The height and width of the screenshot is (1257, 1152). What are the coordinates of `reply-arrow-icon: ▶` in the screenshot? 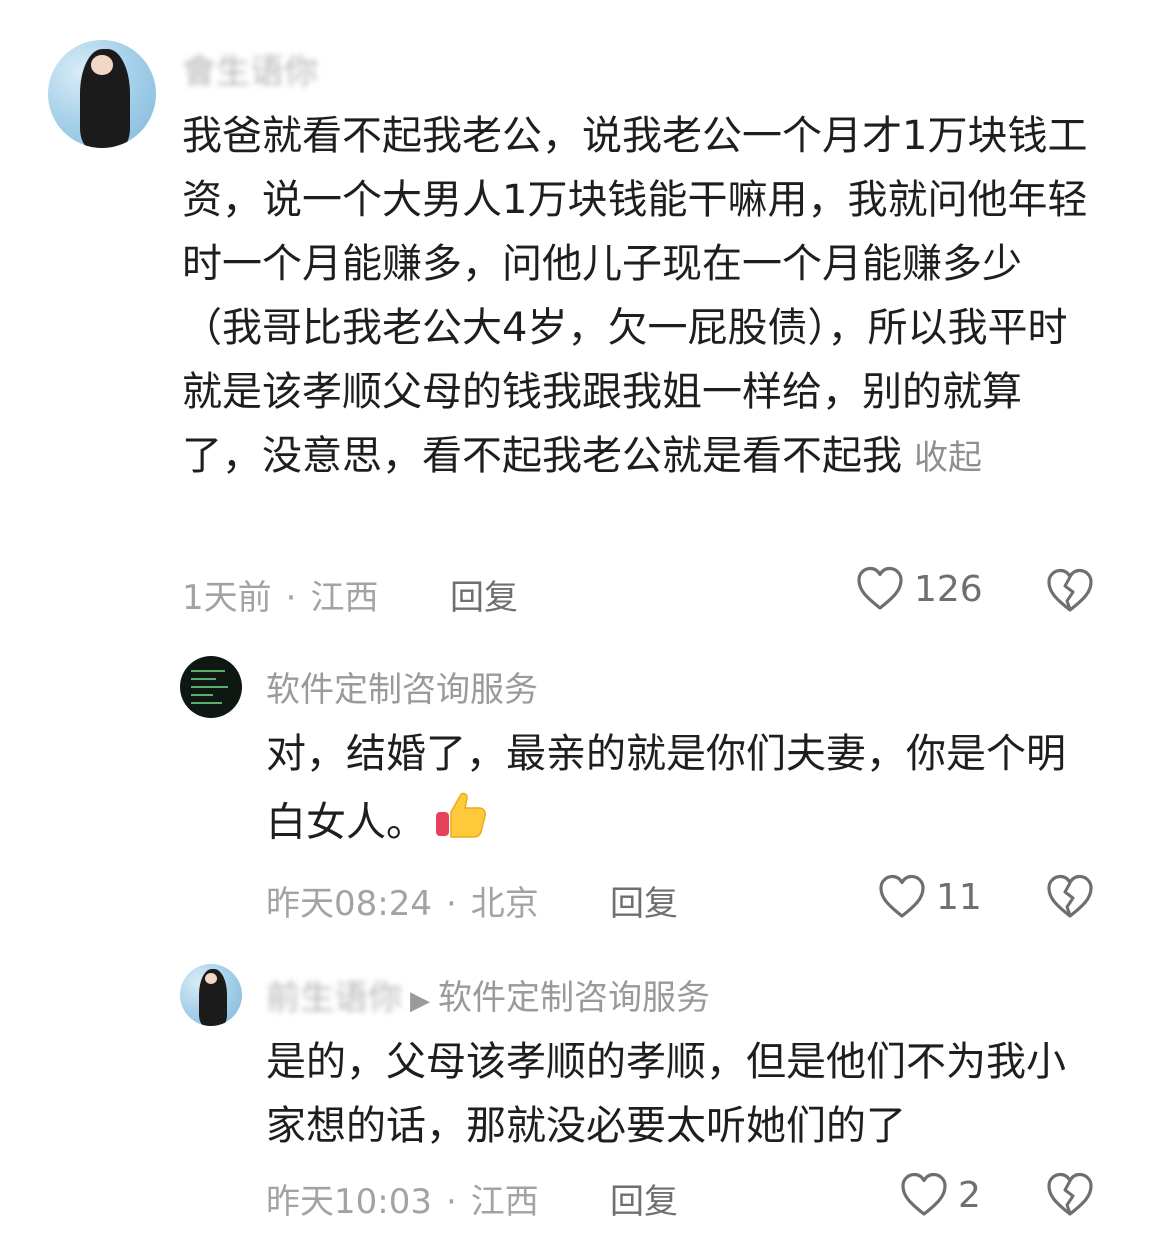 It's located at (420, 1001).